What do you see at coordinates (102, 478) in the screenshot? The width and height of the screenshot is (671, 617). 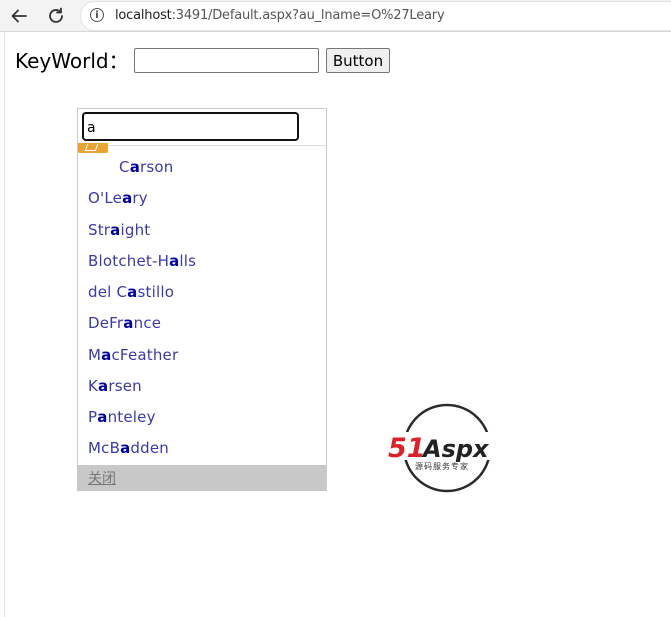 I see `close-link: 关闭` at bounding box center [102, 478].